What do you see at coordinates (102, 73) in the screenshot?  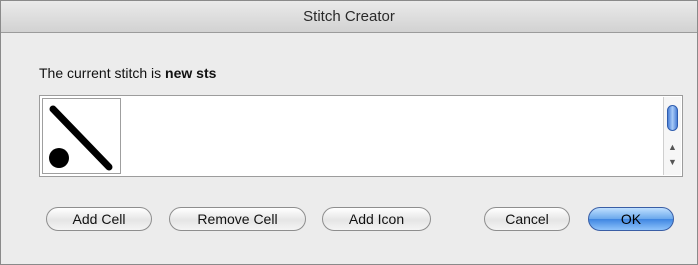 I see `current-stitch-prefix: The current stitch is` at bounding box center [102, 73].